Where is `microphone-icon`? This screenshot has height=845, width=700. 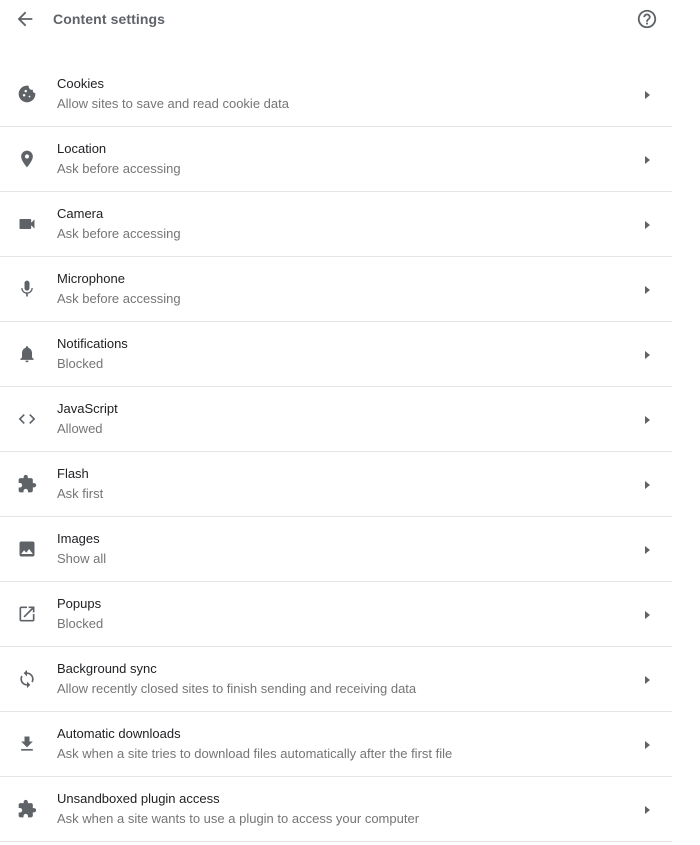
microphone-icon is located at coordinates (27, 289).